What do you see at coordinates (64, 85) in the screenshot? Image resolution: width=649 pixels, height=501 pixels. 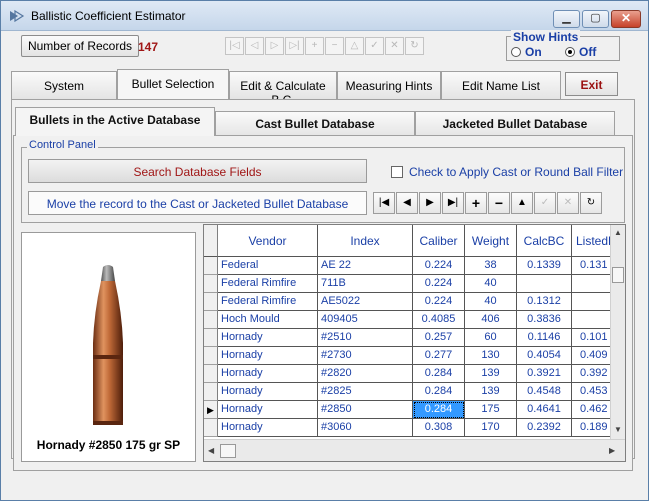 I see `tab-system: System` at bounding box center [64, 85].